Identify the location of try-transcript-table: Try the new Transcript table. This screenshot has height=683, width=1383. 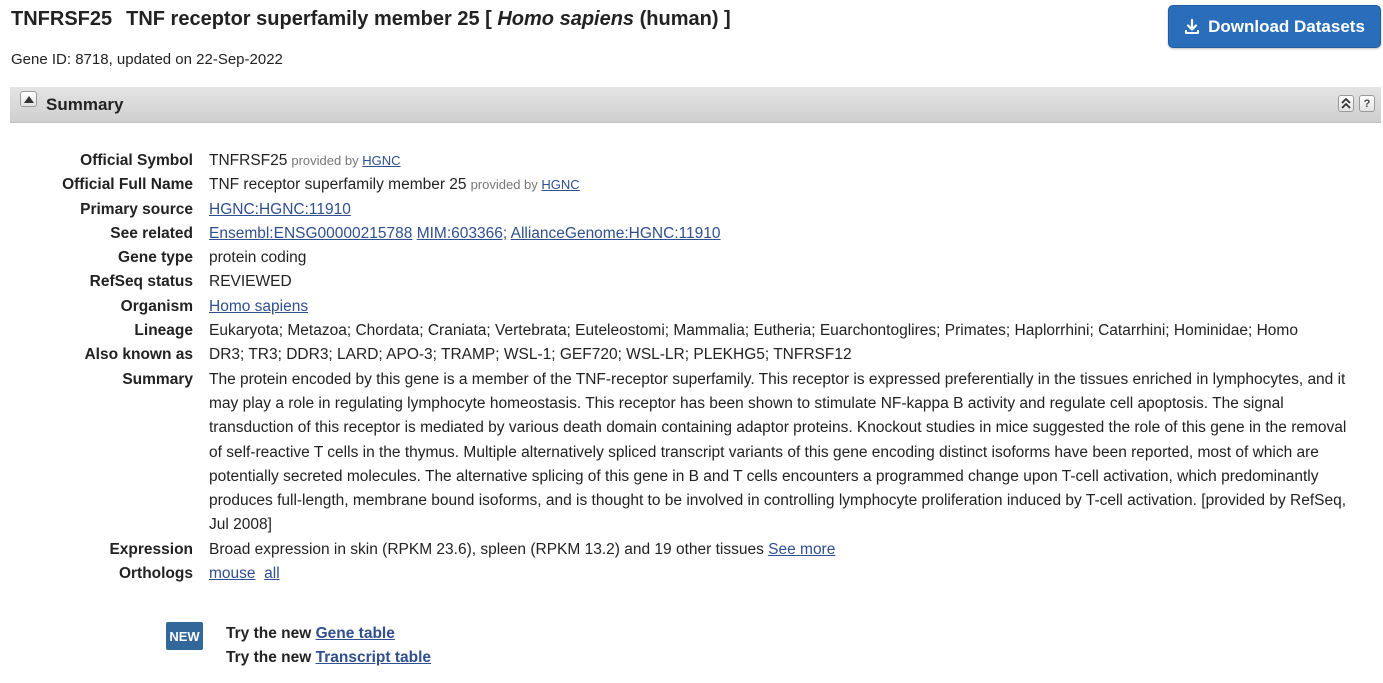
(328, 658).